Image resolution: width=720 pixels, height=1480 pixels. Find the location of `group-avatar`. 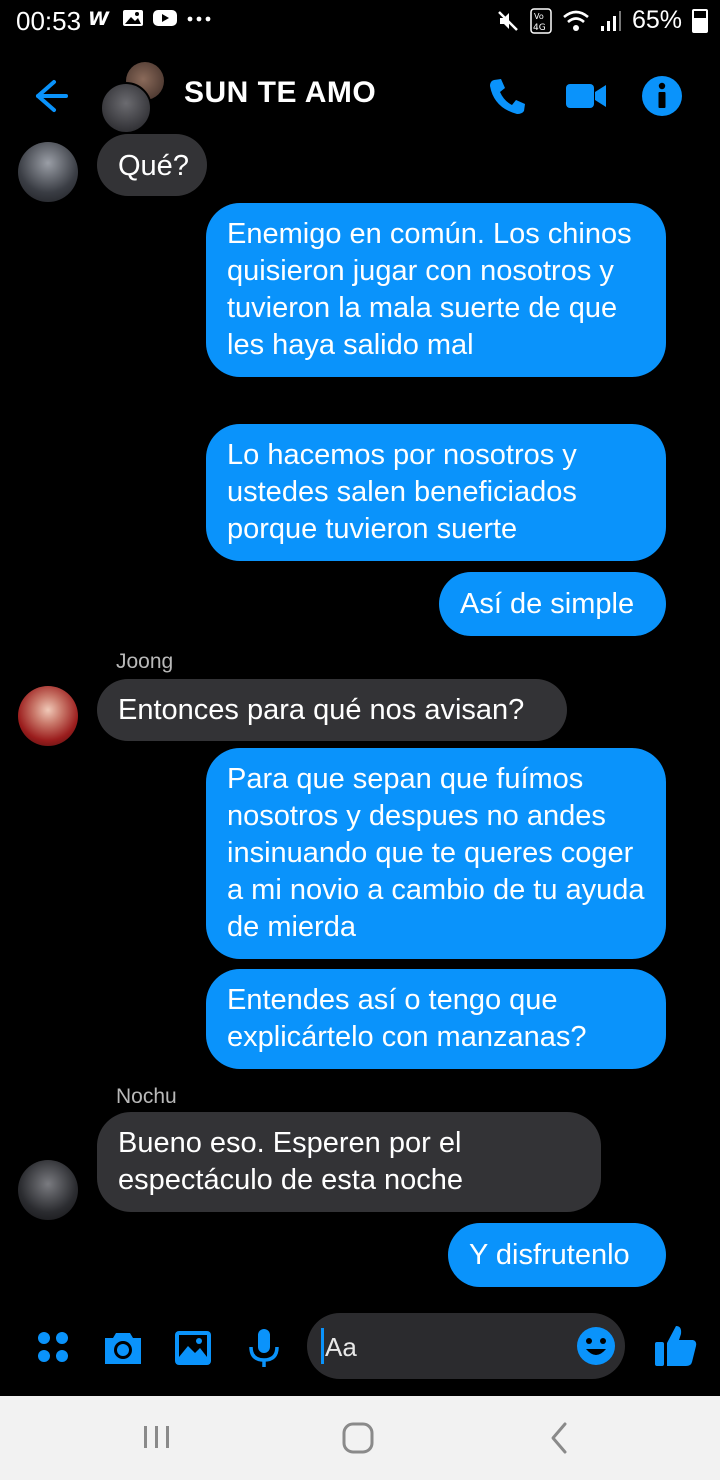

group-avatar is located at coordinates (136, 98).